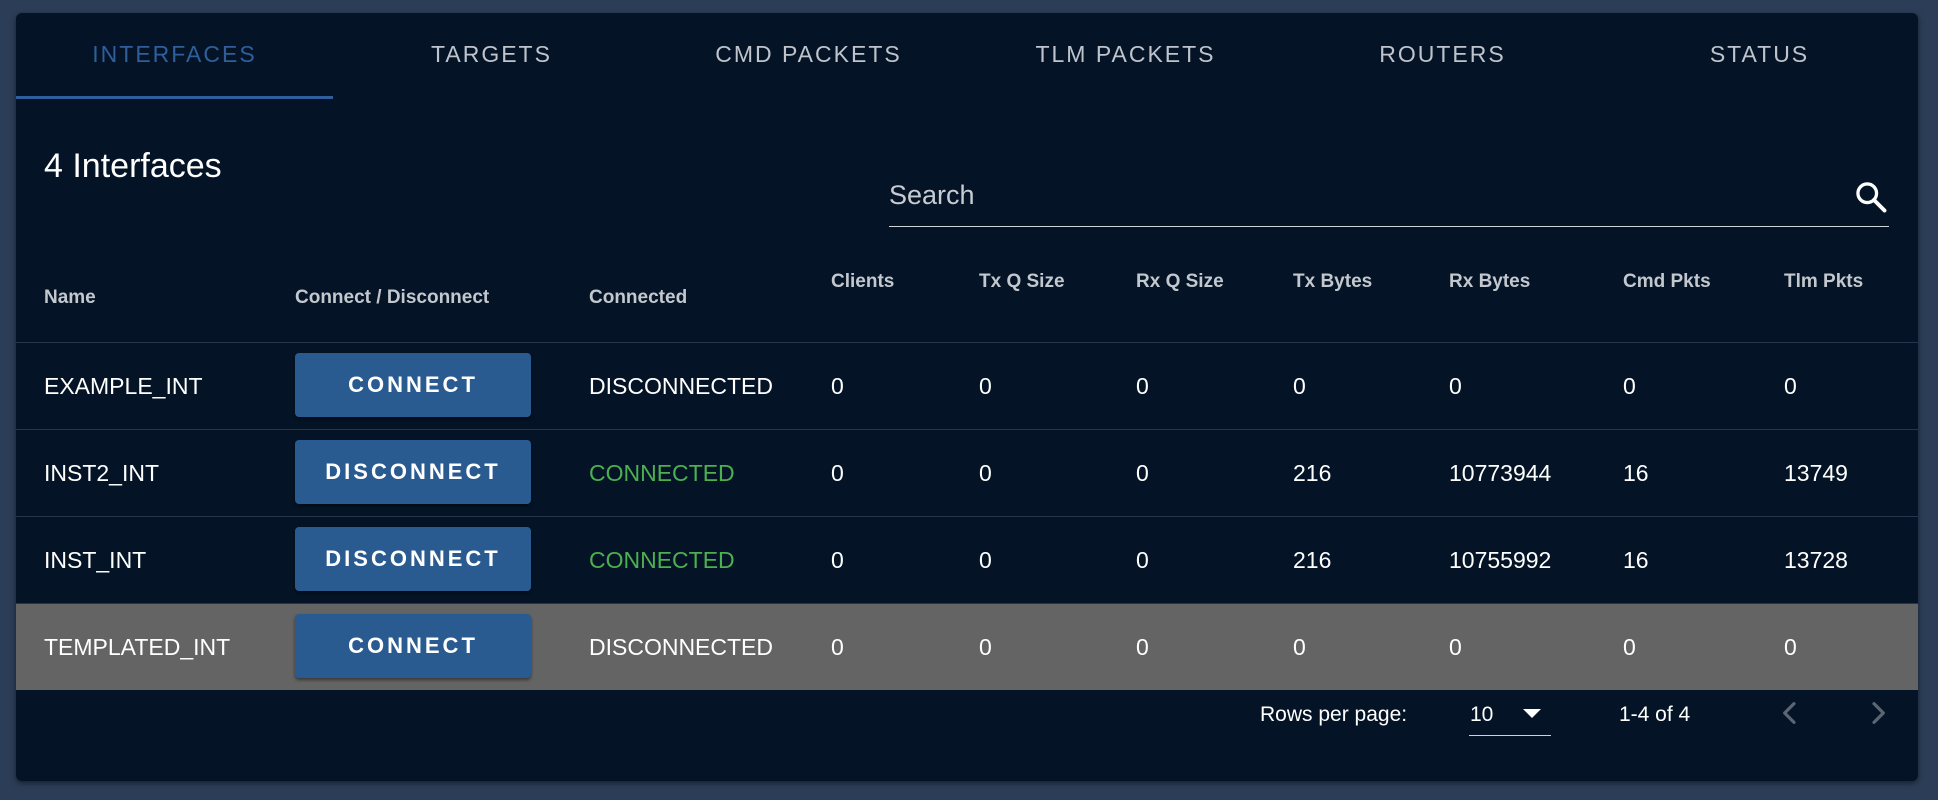 This screenshot has width=1938, height=800. Describe the element at coordinates (1349, 195) in the screenshot. I see `search-input` at that location.